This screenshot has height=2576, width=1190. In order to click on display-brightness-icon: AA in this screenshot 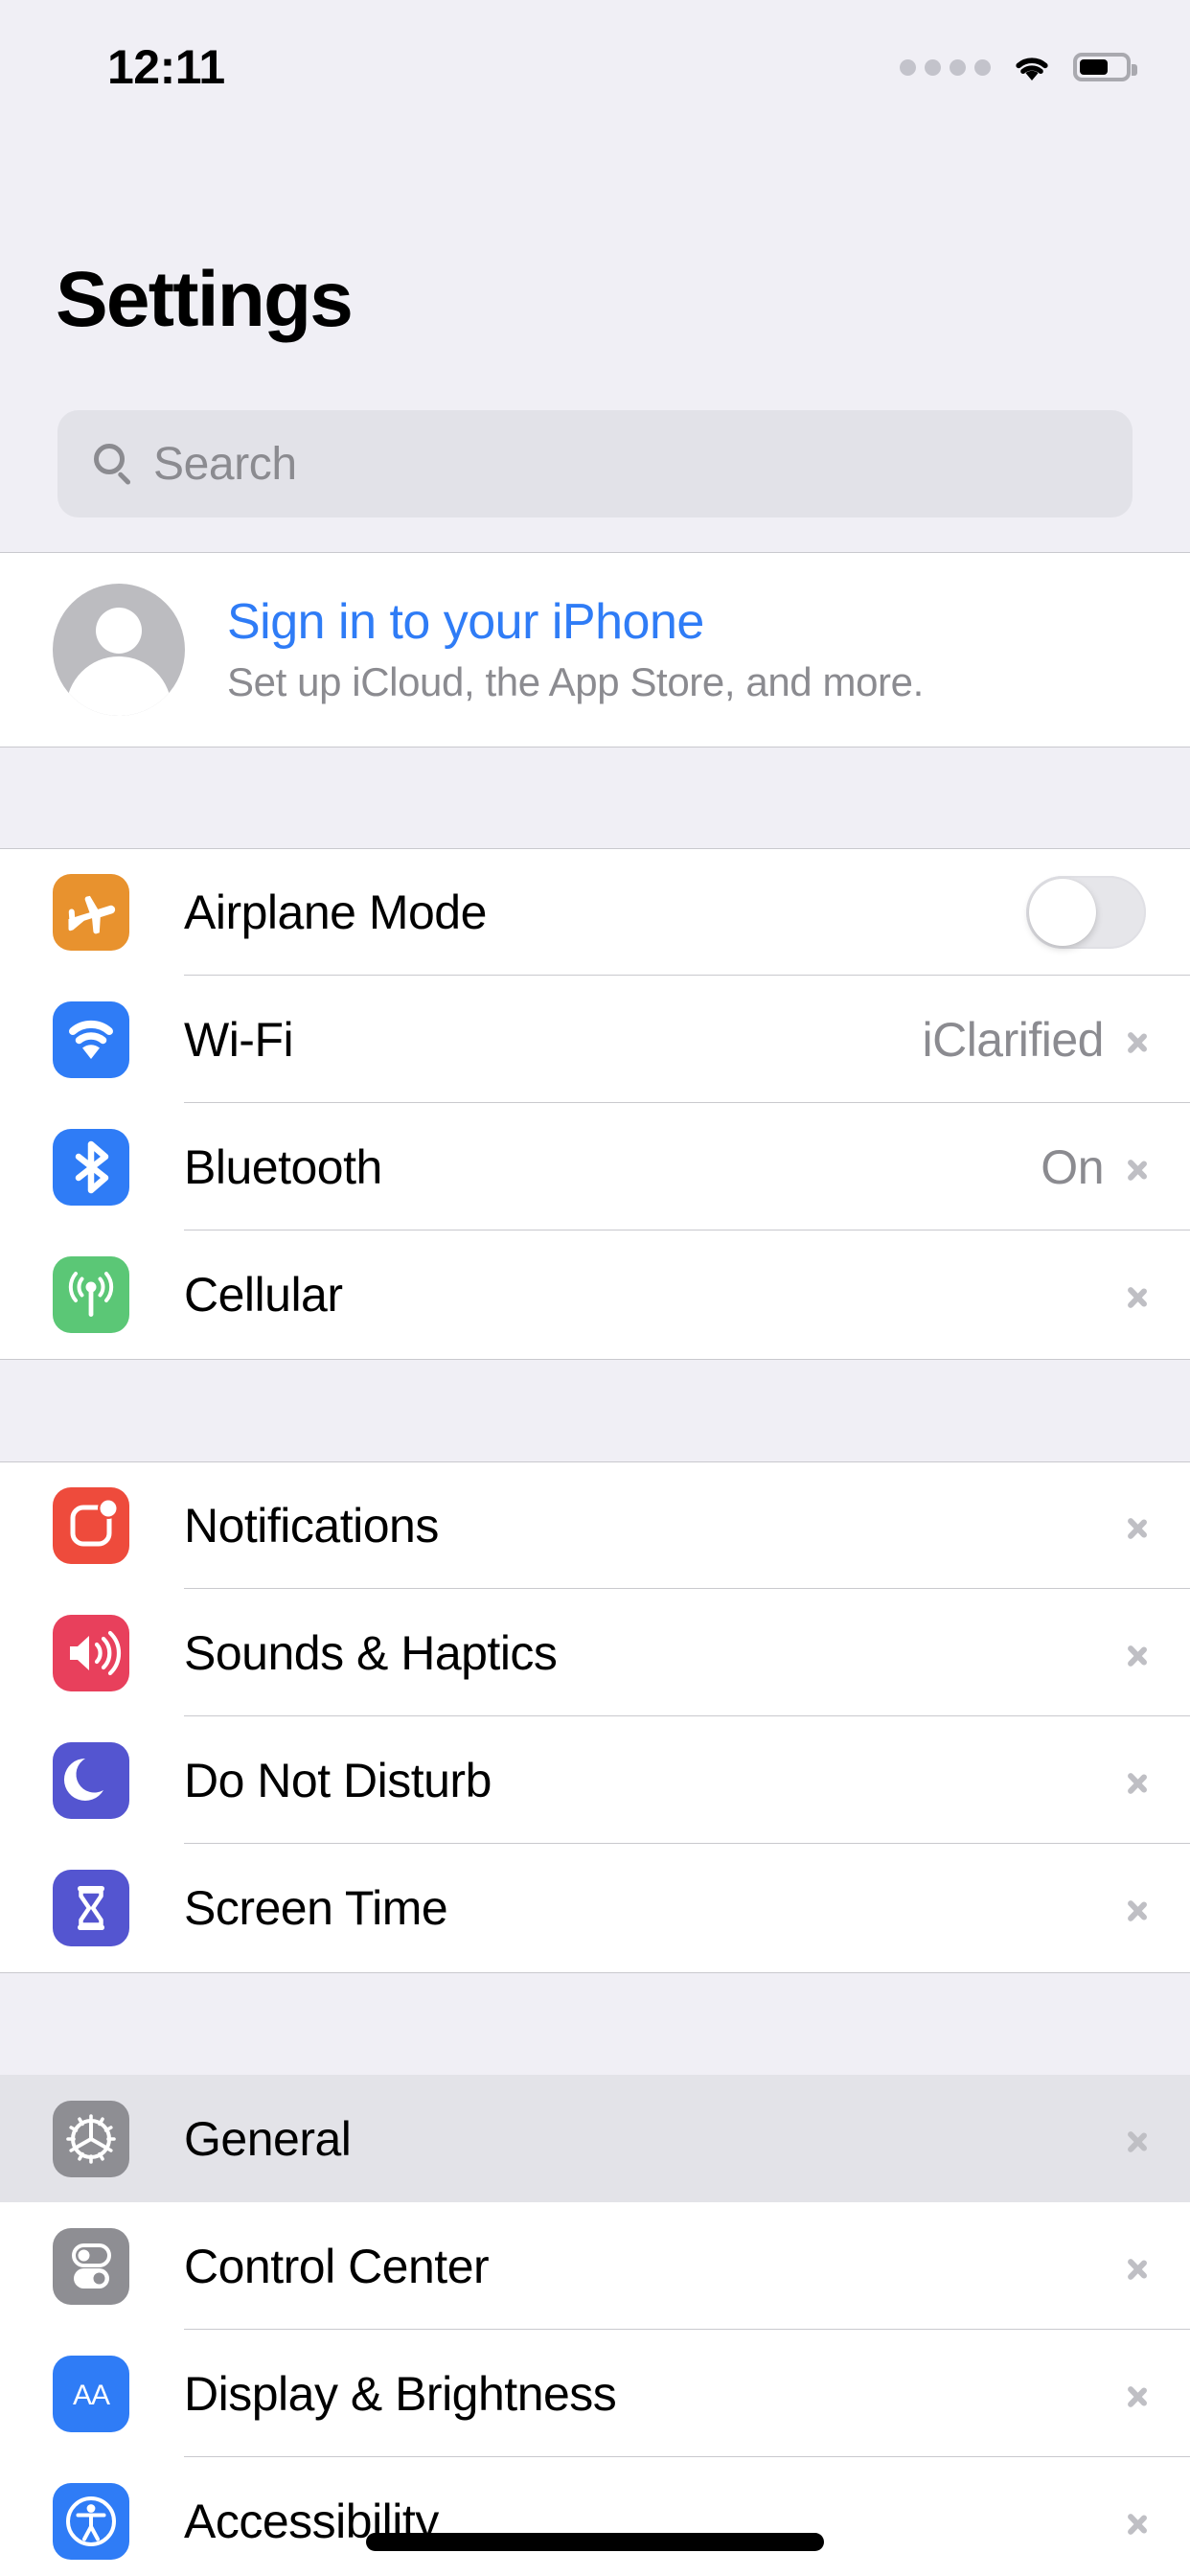, I will do `click(91, 2393)`.